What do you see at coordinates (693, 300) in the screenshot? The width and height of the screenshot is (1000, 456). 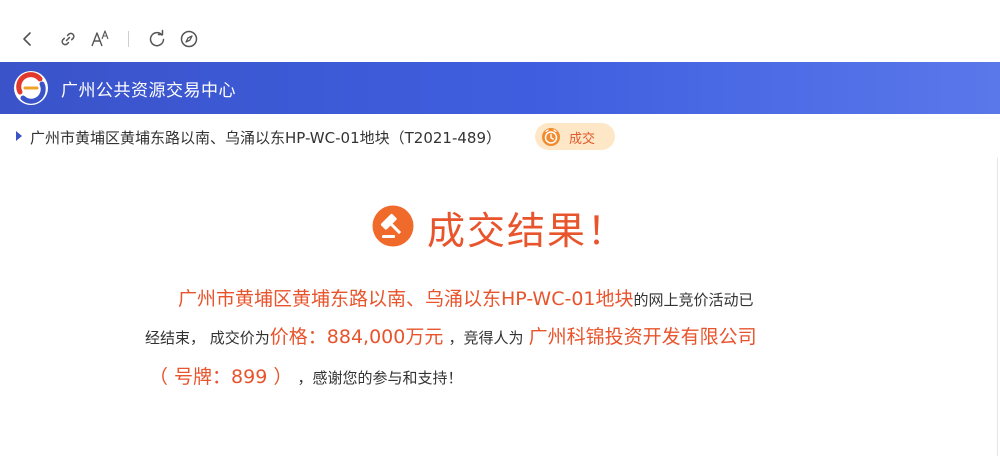 I see `result-text: 的网上竞价活动已` at bounding box center [693, 300].